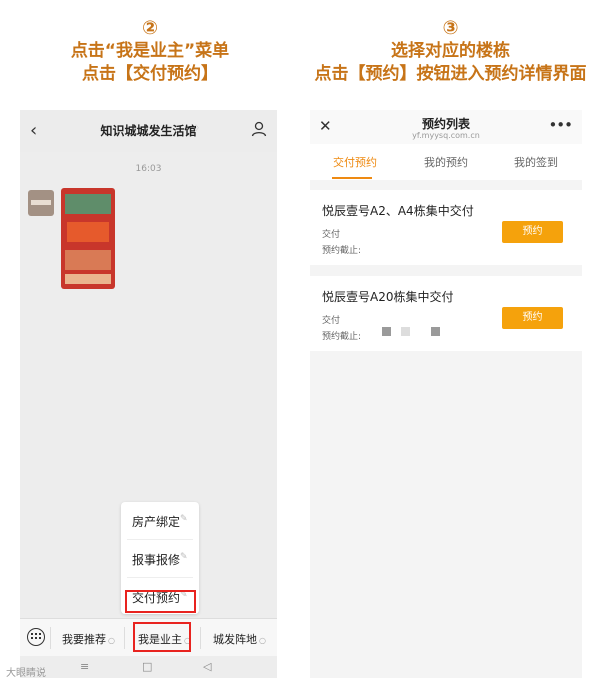  Describe the element at coordinates (160, 520) in the screenshot. I see `menu-item-property-binding: 房产绑定 ✎` at that location.